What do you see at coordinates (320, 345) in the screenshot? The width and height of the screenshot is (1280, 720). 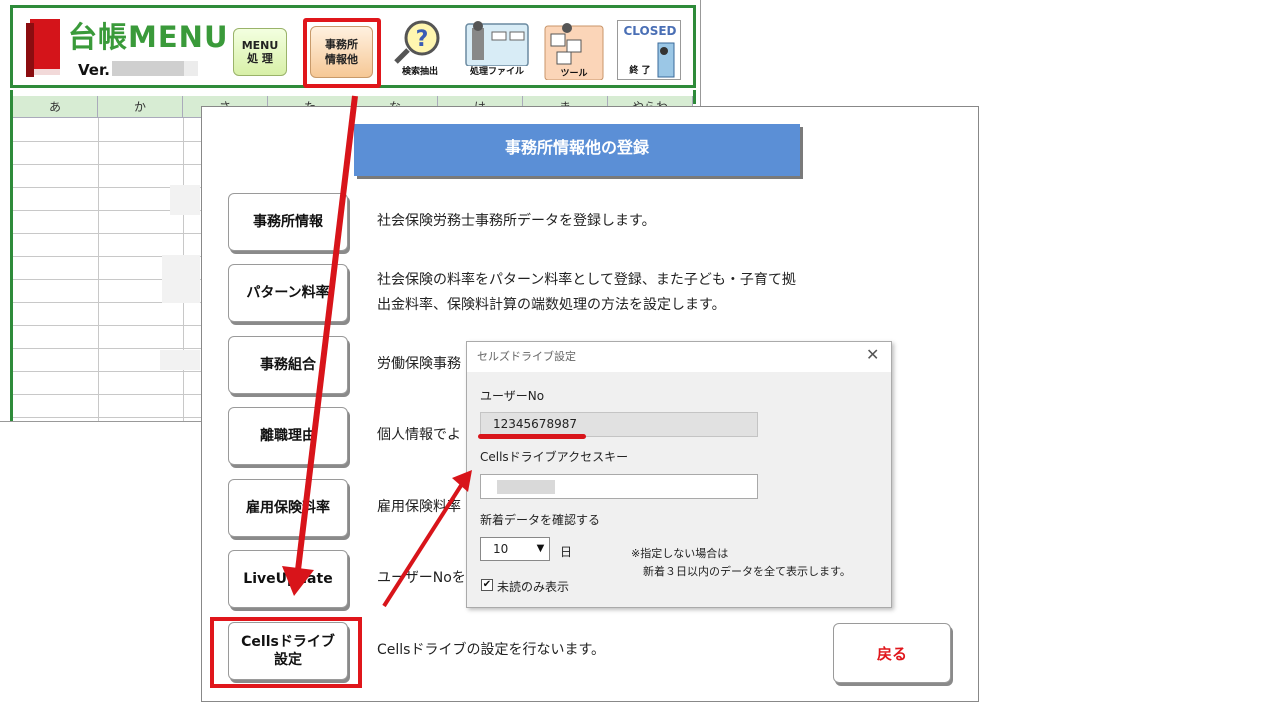 I see `arrow-office-to-cells` at bounding box center [320, 345].